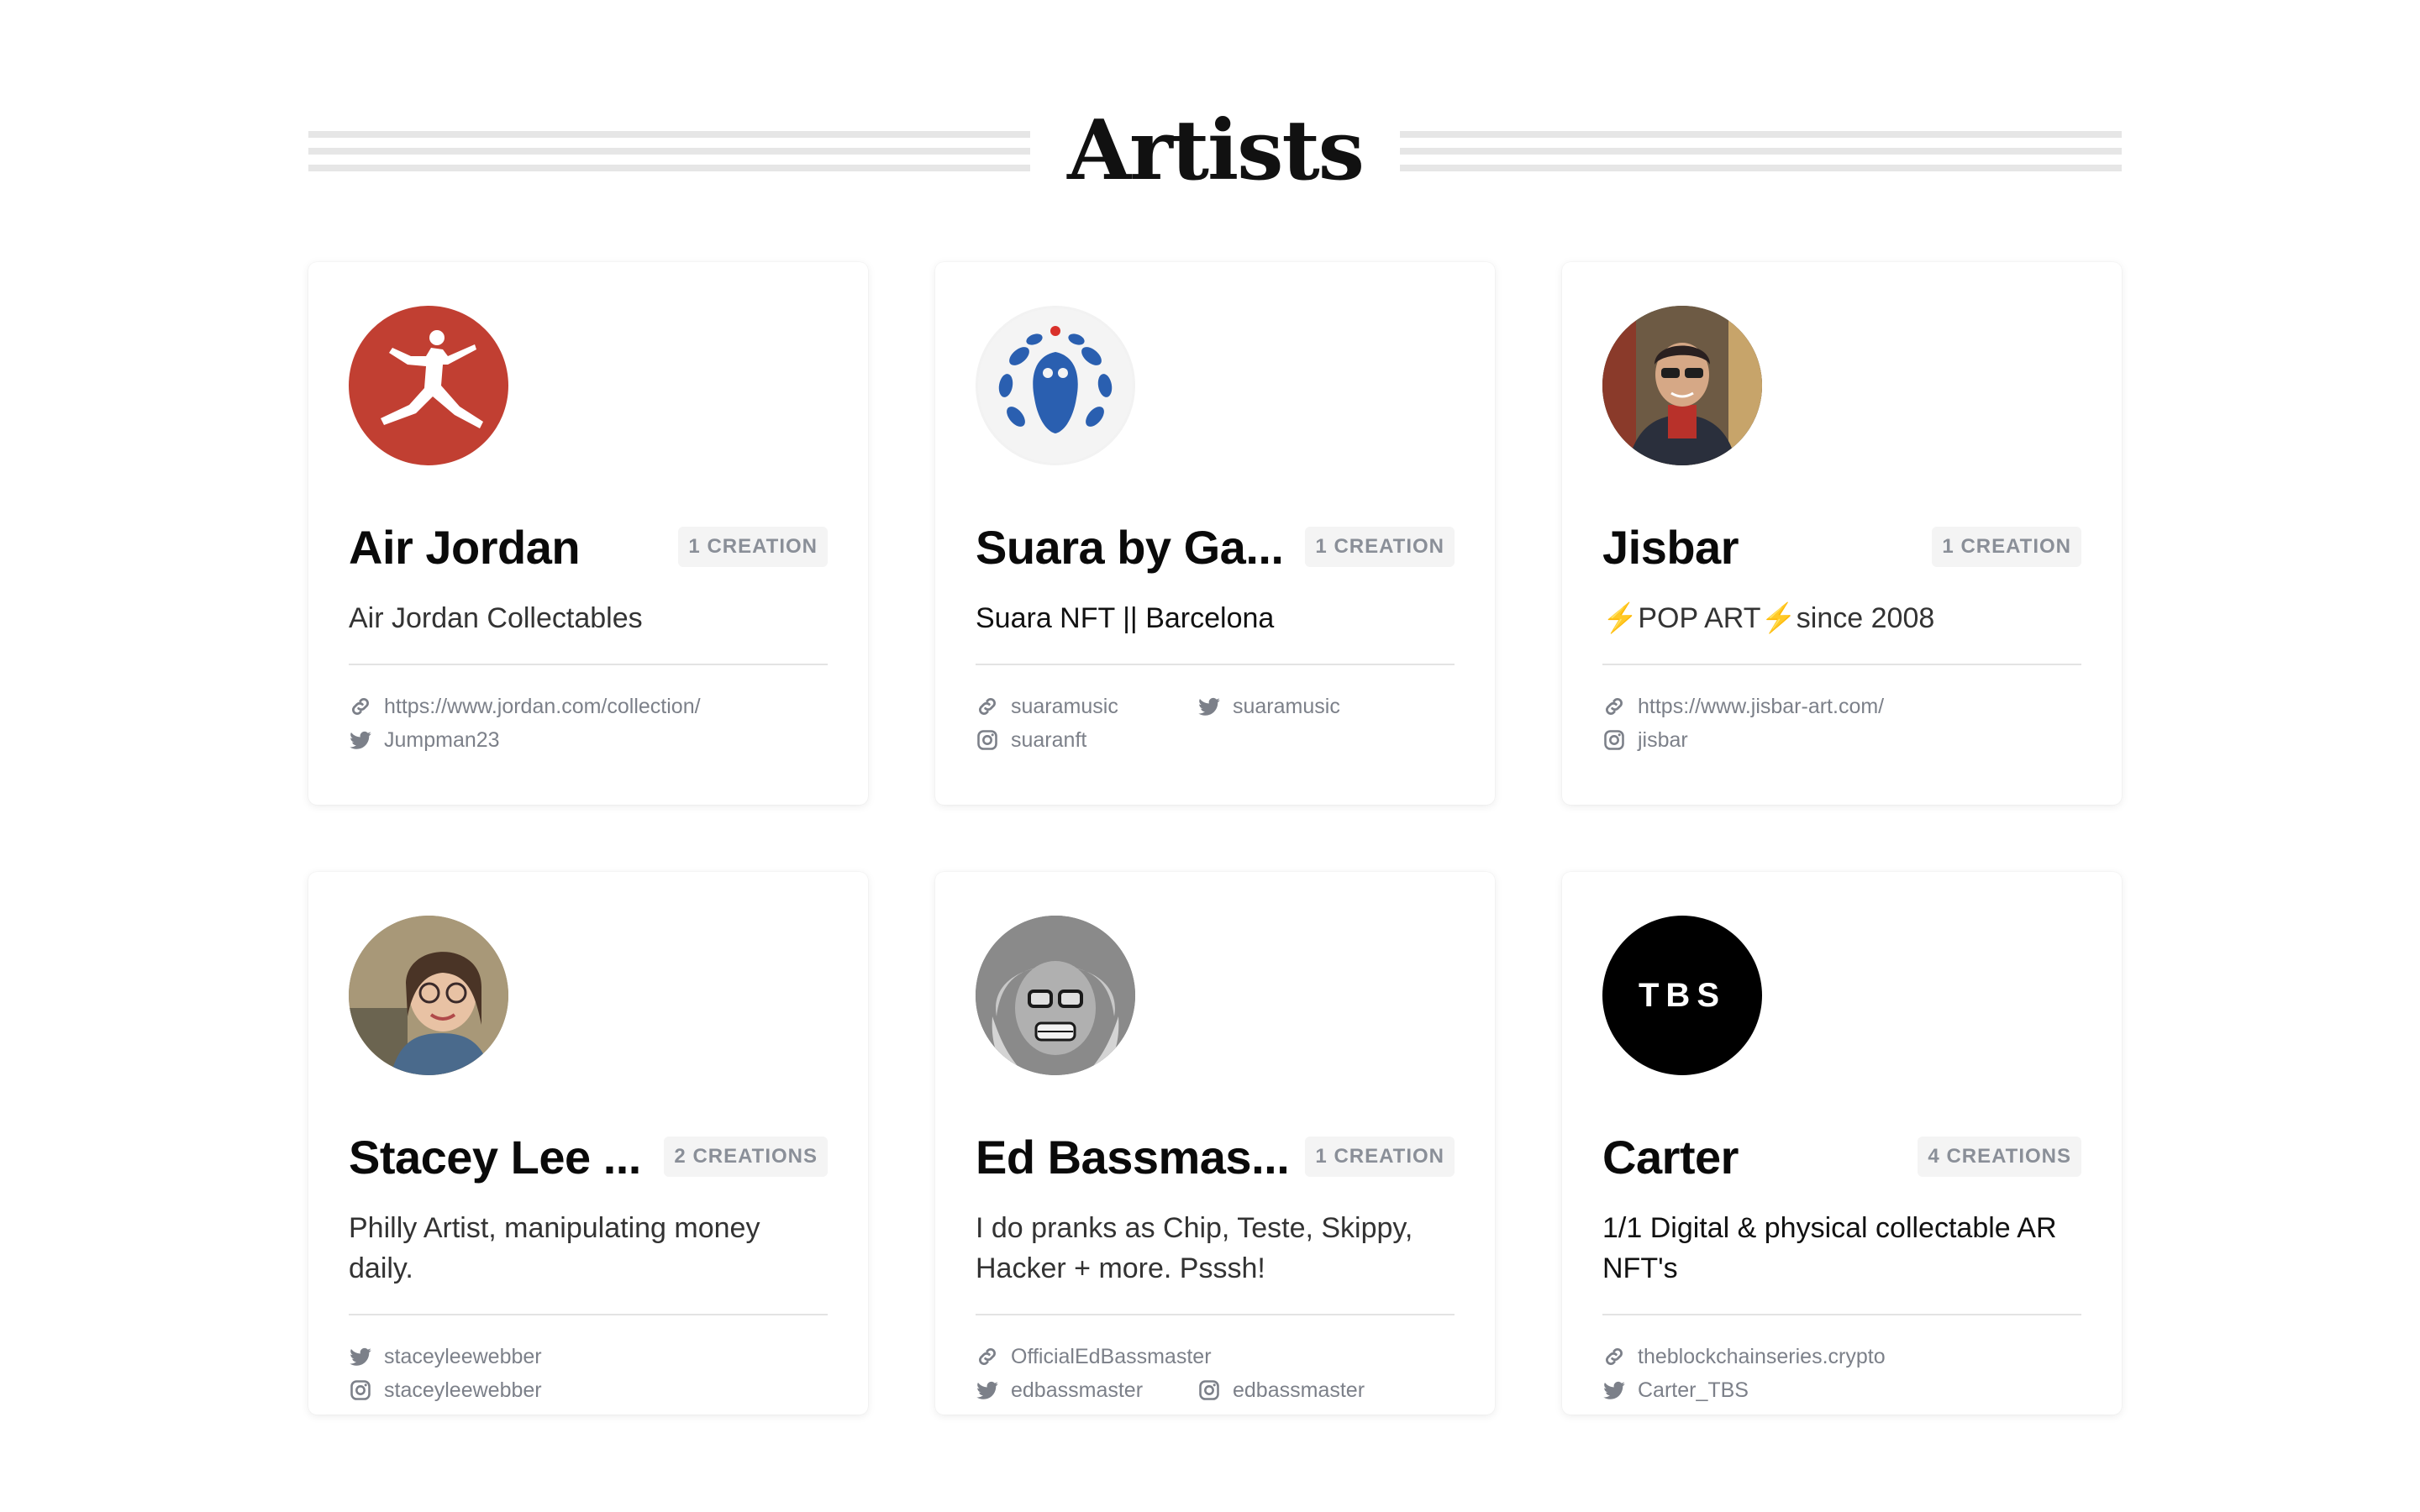 The width and height of the screenshot is (2420, 1512). I want to click on website-link: theblockchainseries.crypto, so click(1842, 1356).